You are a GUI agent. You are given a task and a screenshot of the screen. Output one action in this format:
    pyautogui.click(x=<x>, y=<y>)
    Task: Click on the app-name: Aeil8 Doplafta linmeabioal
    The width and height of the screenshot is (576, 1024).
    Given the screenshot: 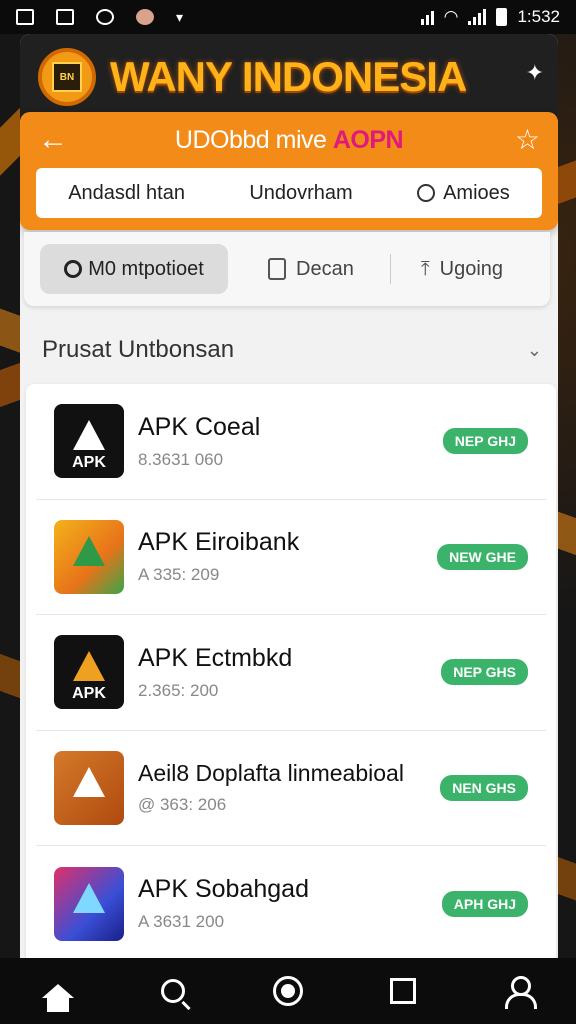 What is the action you would take?
    pyautogui.click(x=271, y=773)
    